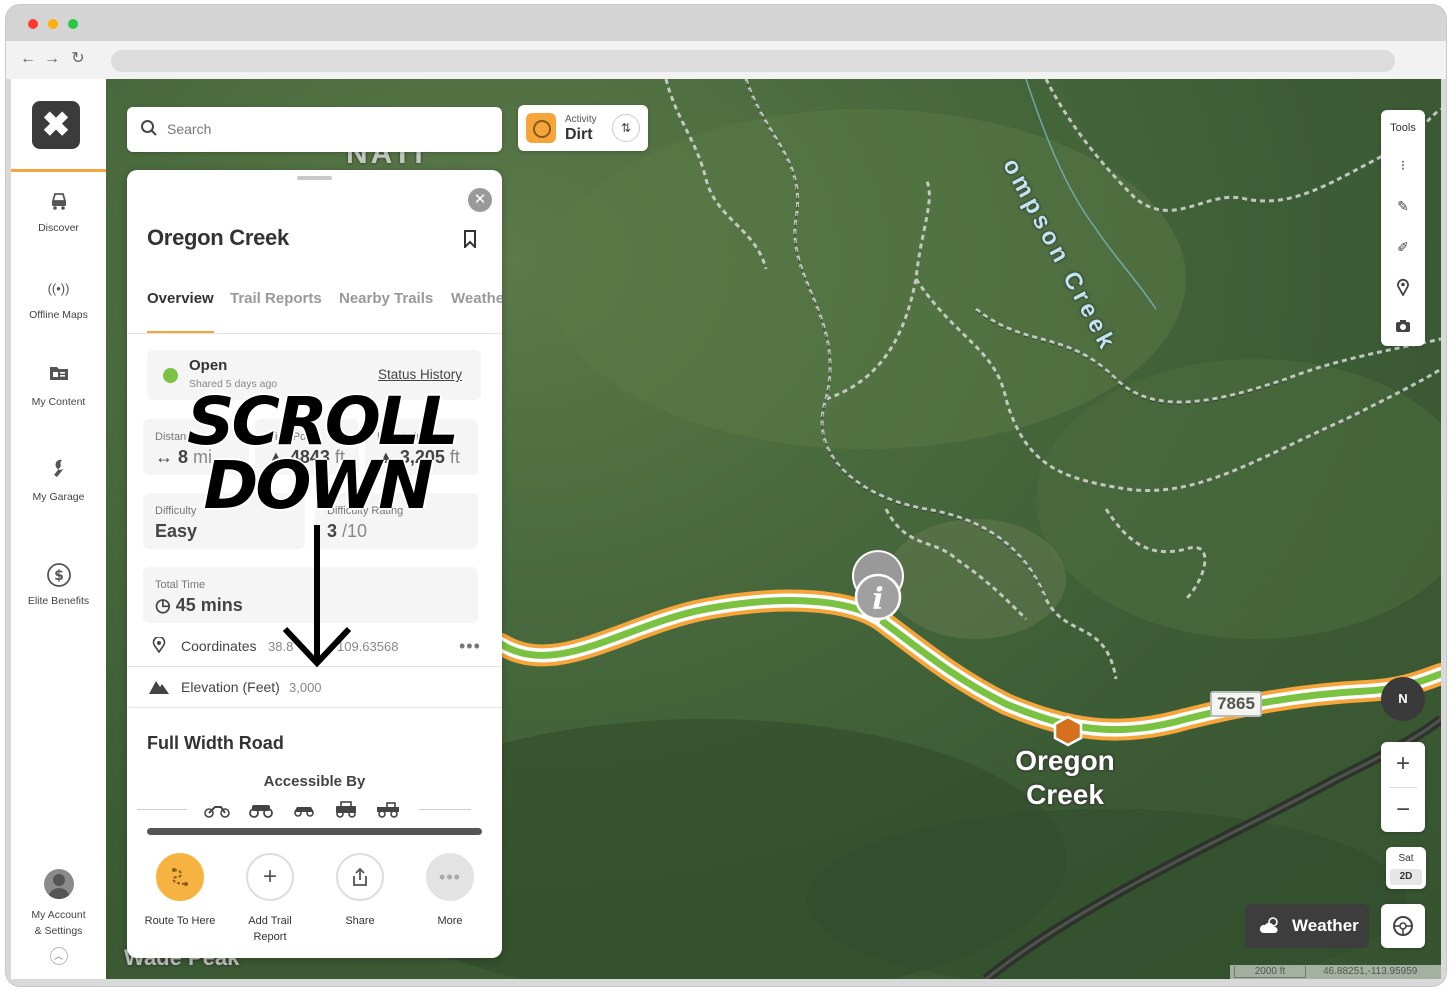 This screenshot has height=991, width=1452. I want to click on elevation-row: Elevation (Feet) 3,000, so click(314, 687).